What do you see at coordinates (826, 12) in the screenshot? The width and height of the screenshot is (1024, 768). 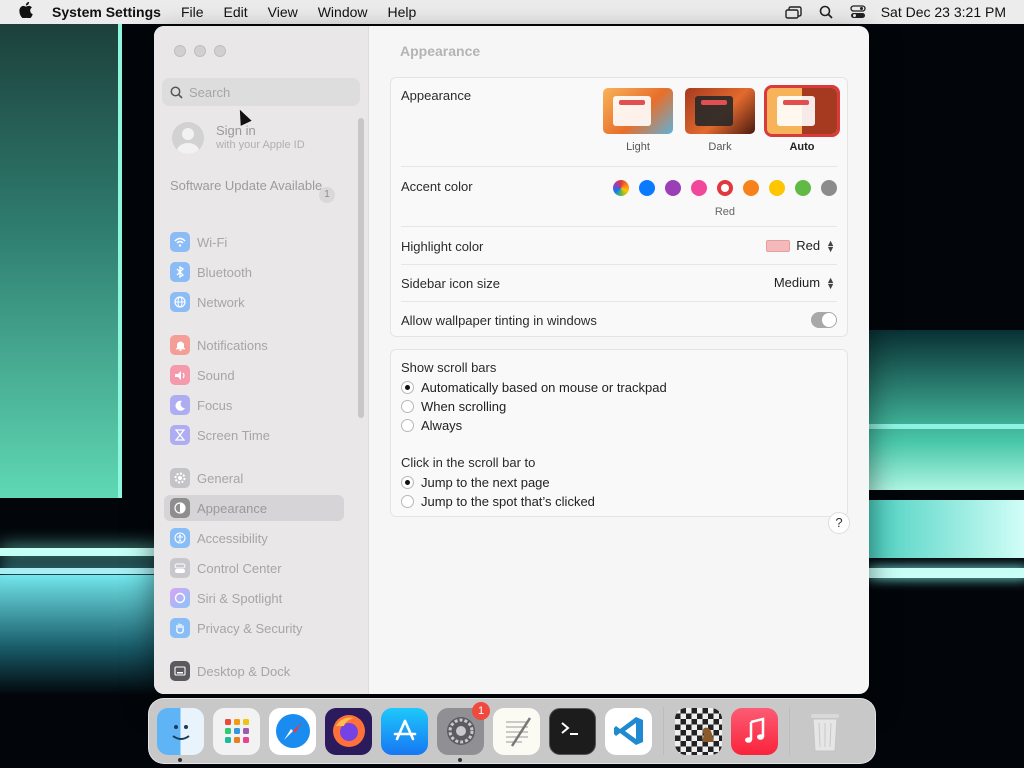 I see `spotlight-search-icon` at bounding box center [826, 12].